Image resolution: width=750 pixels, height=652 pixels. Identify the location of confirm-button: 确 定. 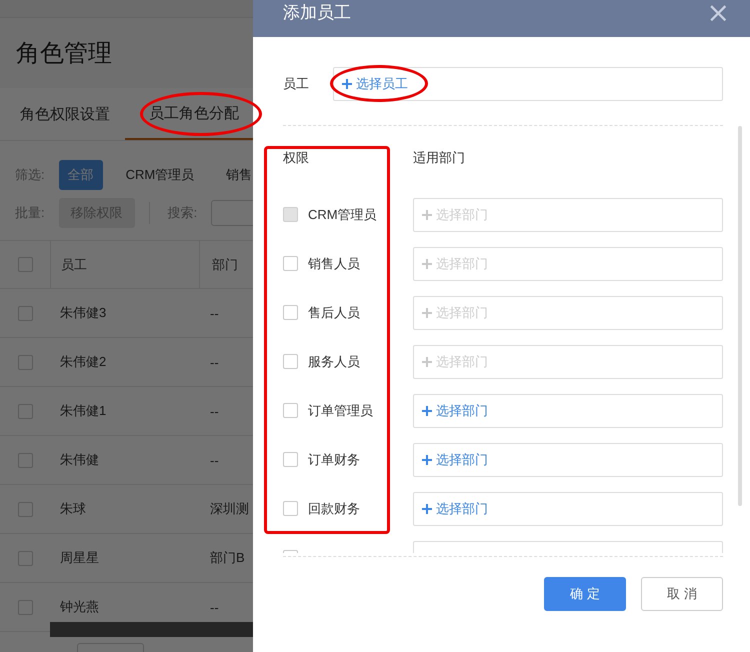
(585, 594).